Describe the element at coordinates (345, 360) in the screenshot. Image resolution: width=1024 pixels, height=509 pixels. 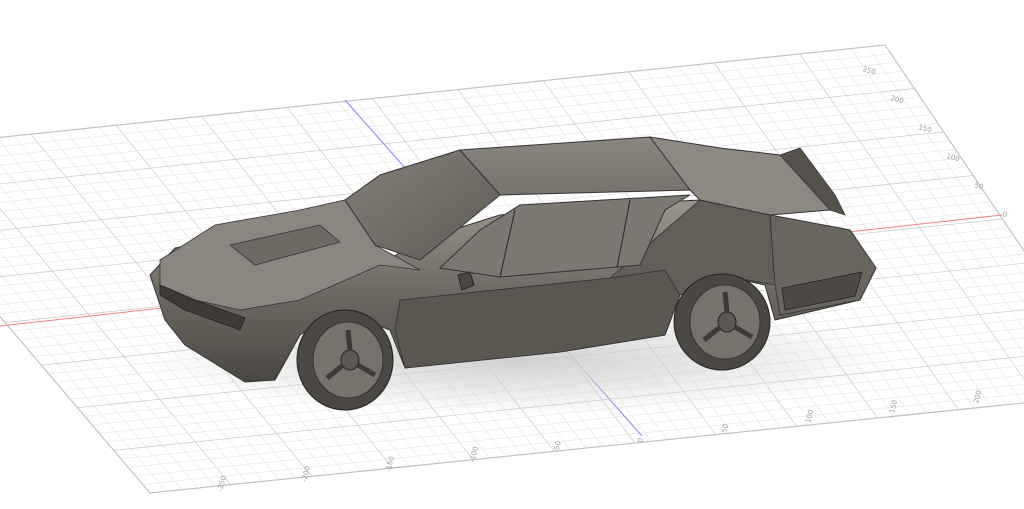
I see `front-wheel` at that location.